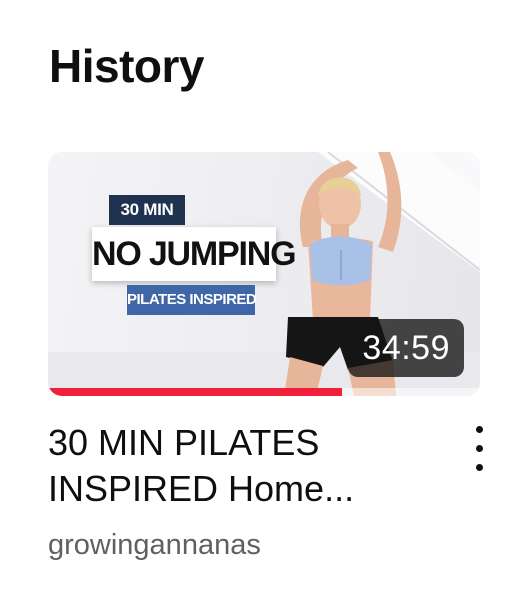  What do you see at coordinates (147, 210) in the screenshot?
I see `thumbnail-tag-duration: 30 MIN` at bounding box center [147, 210].